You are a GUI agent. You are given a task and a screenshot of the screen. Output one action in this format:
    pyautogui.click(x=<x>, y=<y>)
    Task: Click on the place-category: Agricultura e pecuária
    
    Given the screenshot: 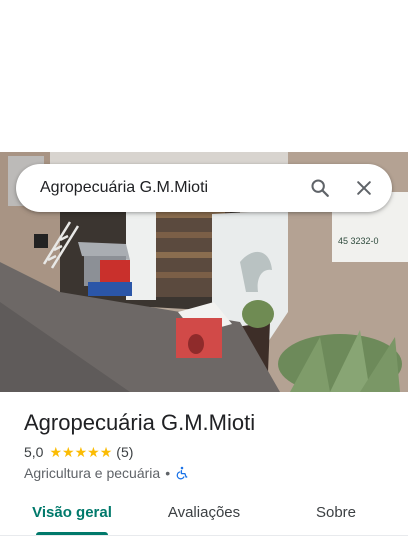 What is the action you would take?
    pyautogui.click(x=92, y=473)
    